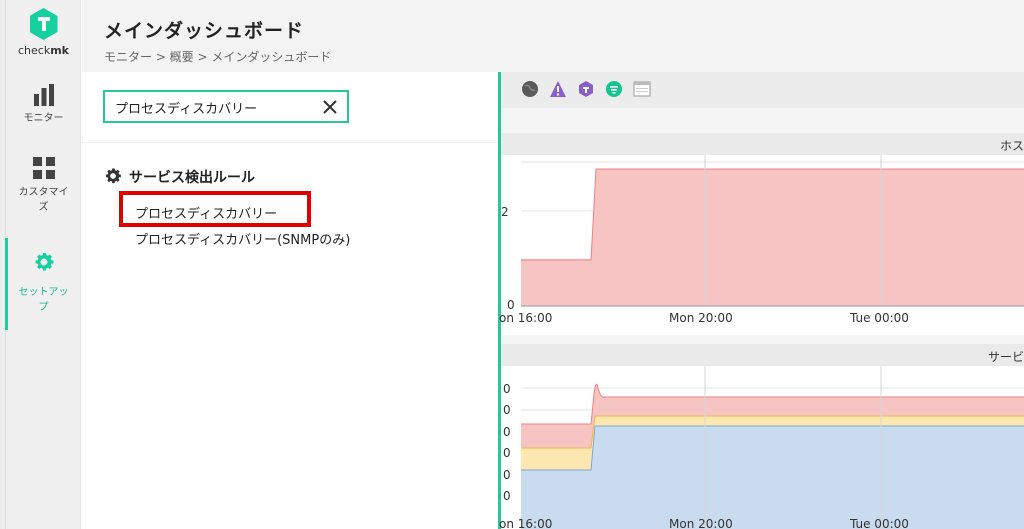 Image resolution: width=1024 pixels, height=529 pixels. I want to click on globe-icon, so click(530, 89).